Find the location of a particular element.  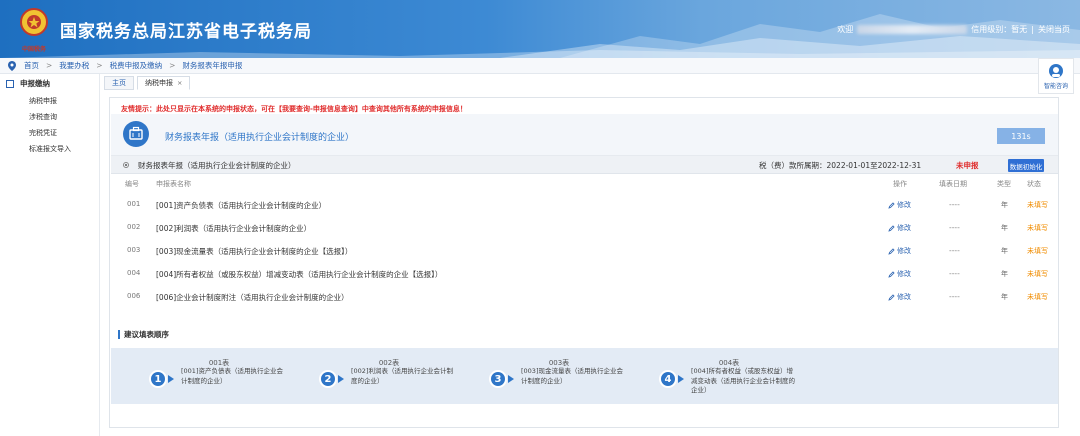

user-area: 欢迎 信用级别：暂无 | 关闭当页 is located at coordinates (953, 29).